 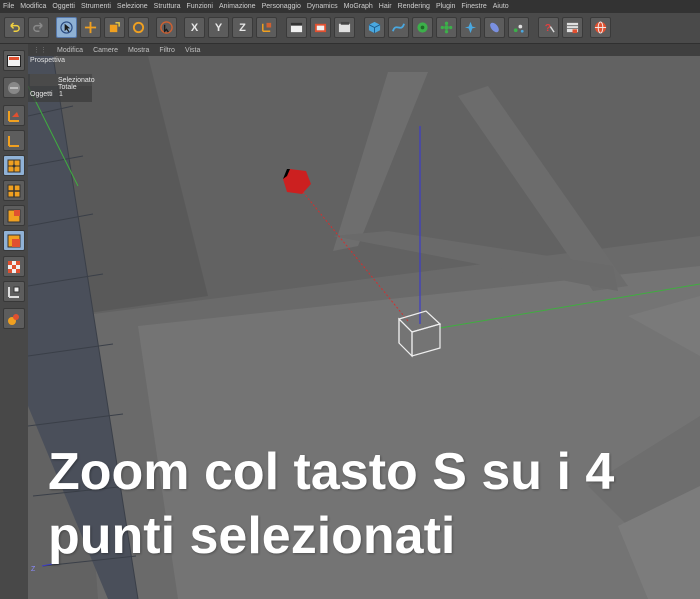 I want to click on workplane-button, so click(x=14, y=140).